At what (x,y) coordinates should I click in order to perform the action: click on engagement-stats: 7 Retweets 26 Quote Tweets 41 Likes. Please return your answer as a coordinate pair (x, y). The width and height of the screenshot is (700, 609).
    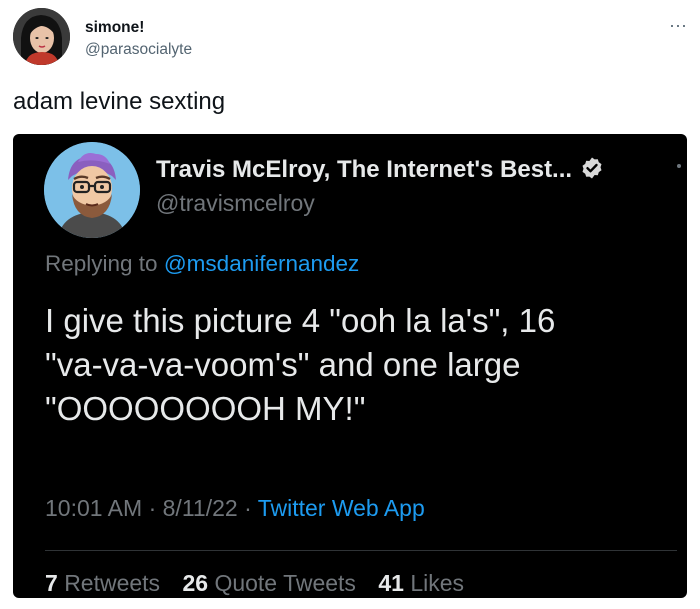
    Looking at the image, I should click on (262, 583).